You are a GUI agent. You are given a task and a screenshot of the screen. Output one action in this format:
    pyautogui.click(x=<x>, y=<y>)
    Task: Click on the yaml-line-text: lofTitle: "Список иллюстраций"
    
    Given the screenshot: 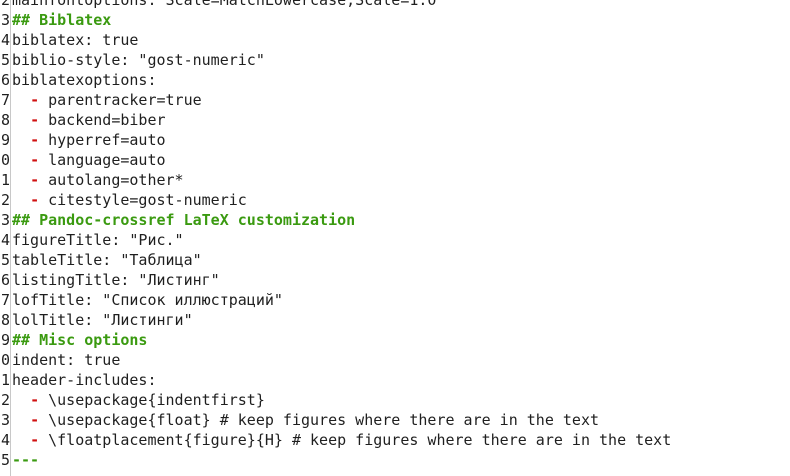 What is the action you would take?
    pyautogui.click(x=147, y=300)
    